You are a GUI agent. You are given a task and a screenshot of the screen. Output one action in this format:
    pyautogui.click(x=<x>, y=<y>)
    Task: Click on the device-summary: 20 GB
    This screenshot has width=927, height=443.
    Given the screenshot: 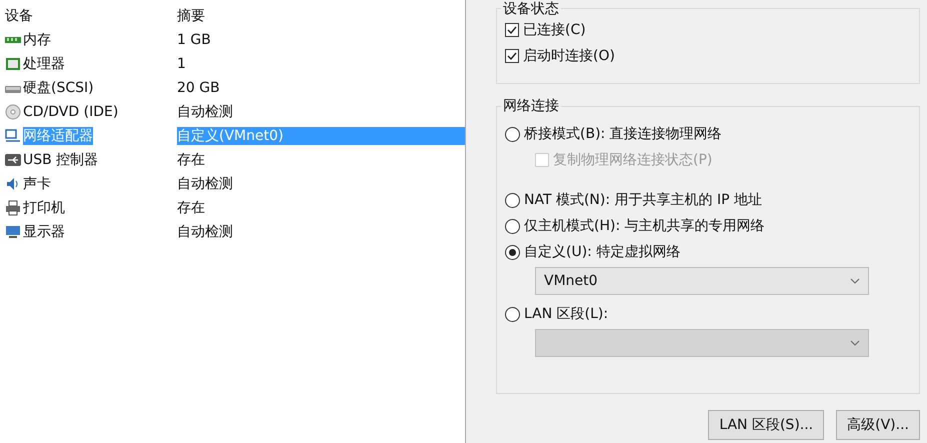 What is the action you would take?
    pyautogui.click(x=198, y=88)
    